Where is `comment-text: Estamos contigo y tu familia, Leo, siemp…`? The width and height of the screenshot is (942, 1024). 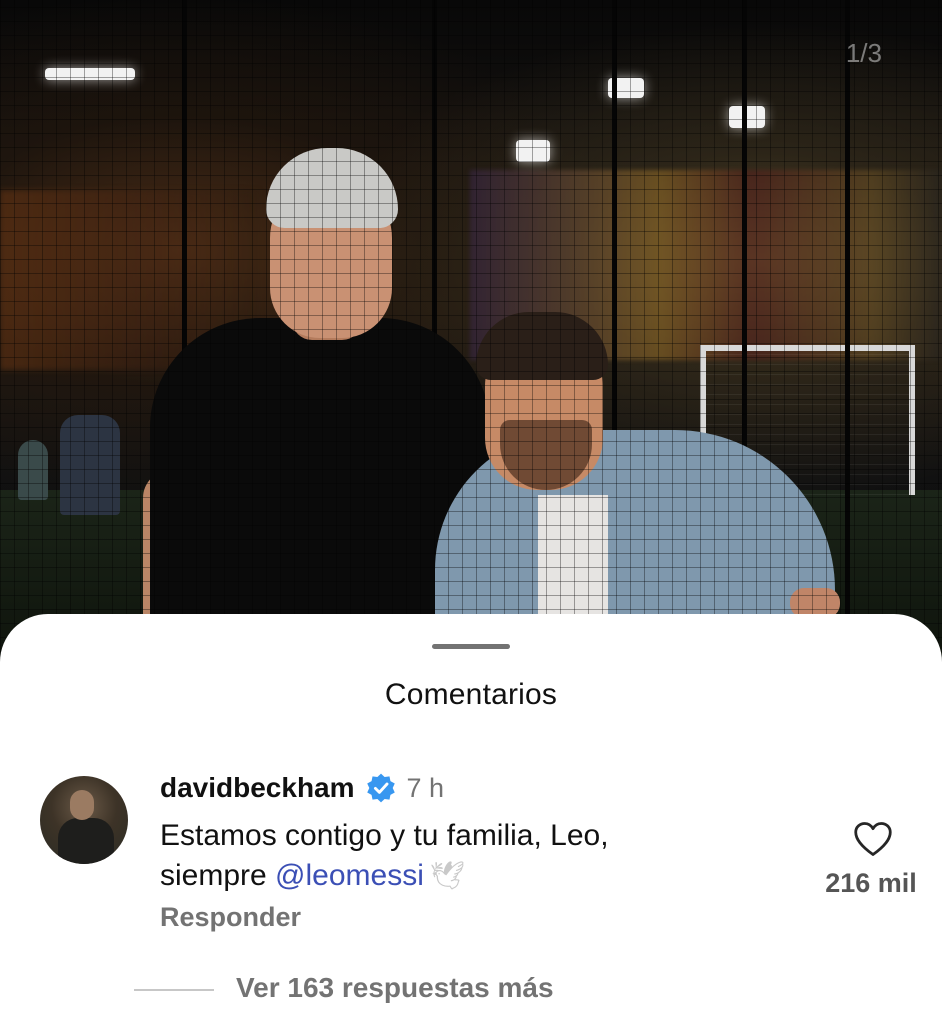
comment-text: Estamos contigo y tu familia, Leo, siemp… is located at coordinates (470, 856).